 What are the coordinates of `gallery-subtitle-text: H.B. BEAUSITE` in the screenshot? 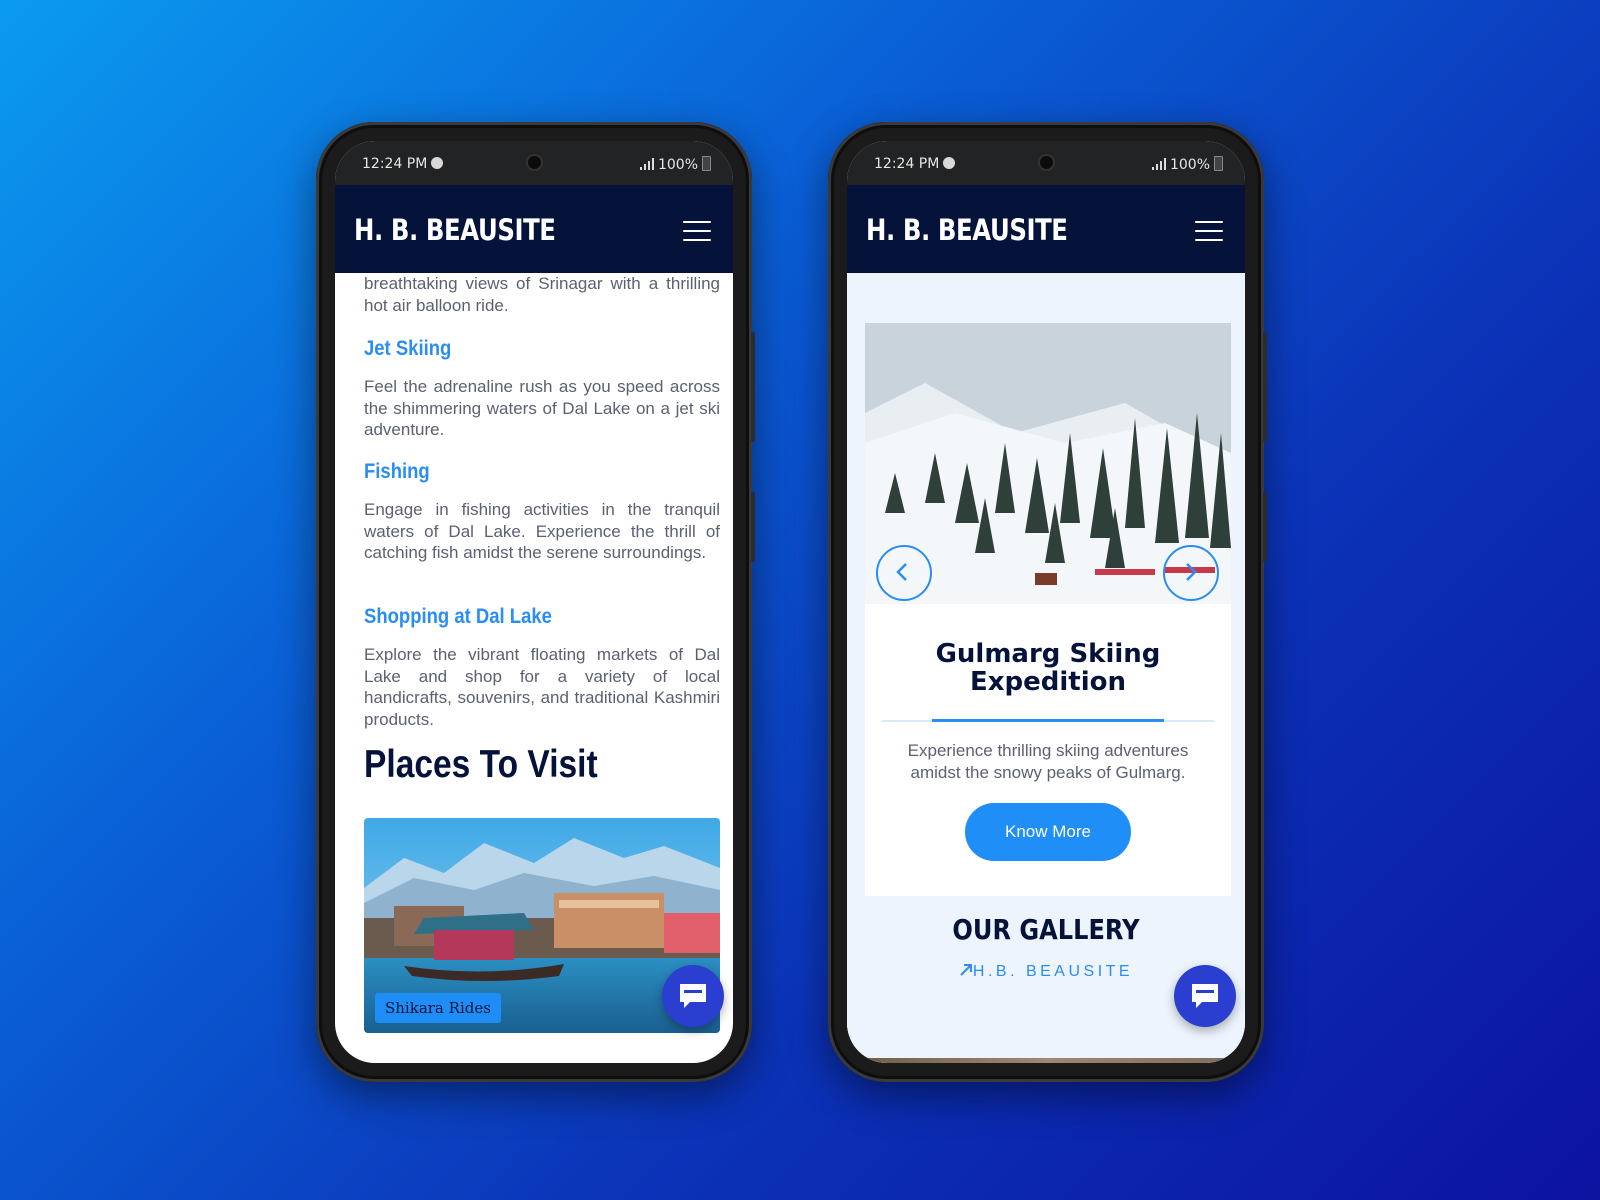 It's located at (1053, 971).